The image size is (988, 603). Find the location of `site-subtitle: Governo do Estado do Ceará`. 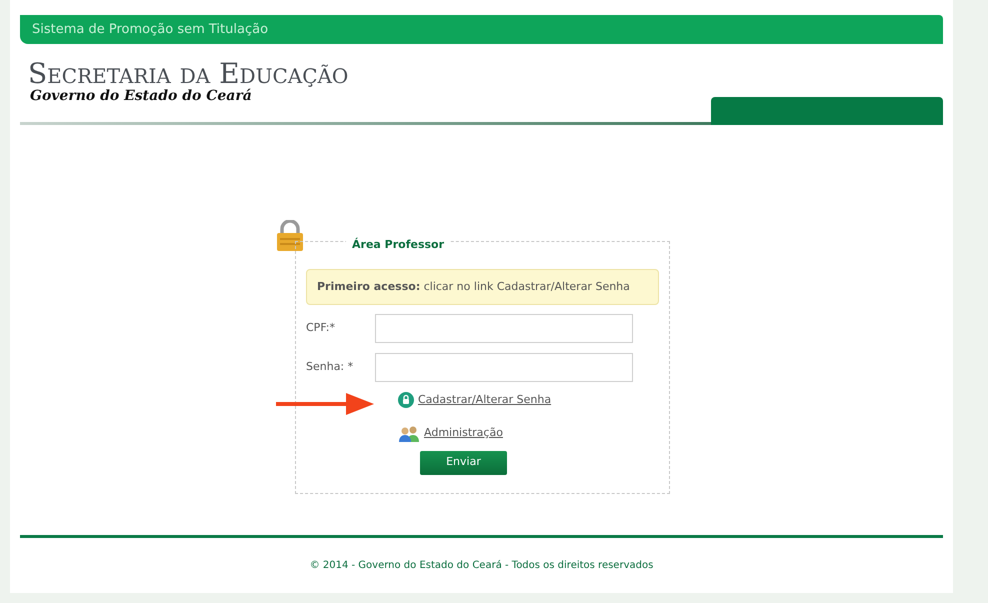

site-subtitle: Governo do Estado do Ceará is located at coordinates (141, 96).